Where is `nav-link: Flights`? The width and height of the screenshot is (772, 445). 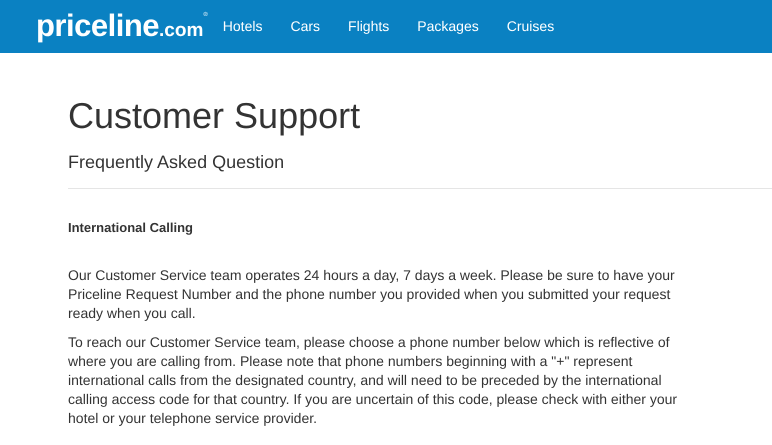
nav-link: Flights is located at coordinates (369, 26).